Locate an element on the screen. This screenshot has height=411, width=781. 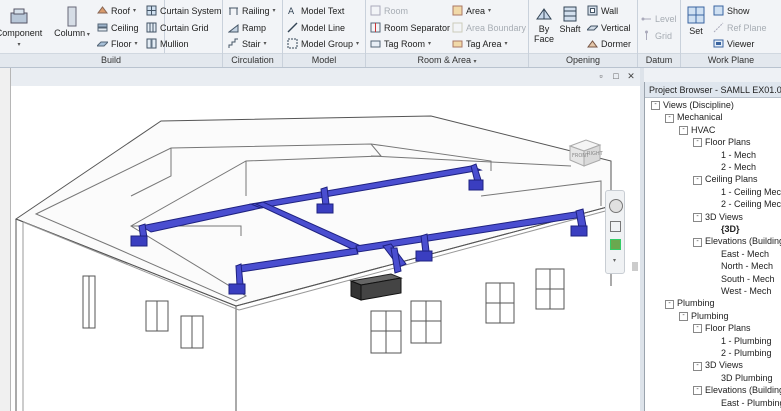
datum-panel: Level Grid Datum is located at coordinates (659, 33).